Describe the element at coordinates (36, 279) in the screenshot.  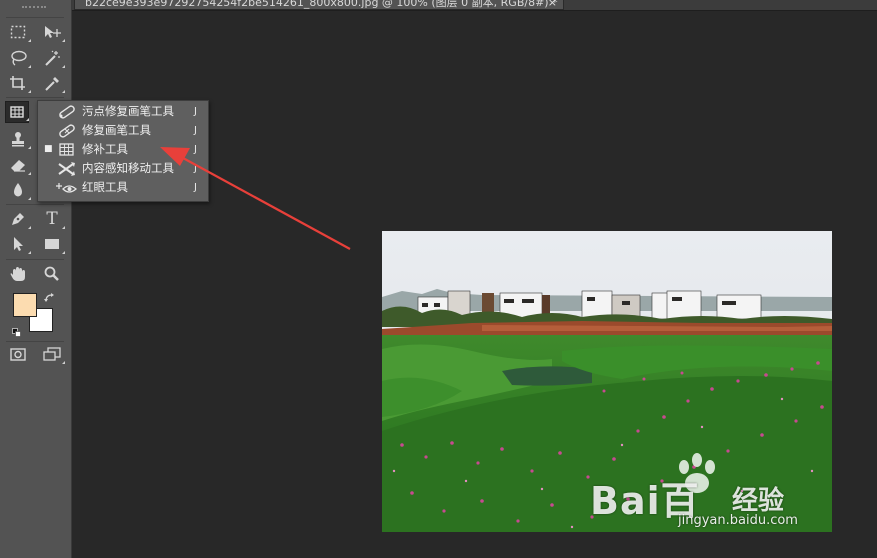
I see `tools-panel: T` at that location.